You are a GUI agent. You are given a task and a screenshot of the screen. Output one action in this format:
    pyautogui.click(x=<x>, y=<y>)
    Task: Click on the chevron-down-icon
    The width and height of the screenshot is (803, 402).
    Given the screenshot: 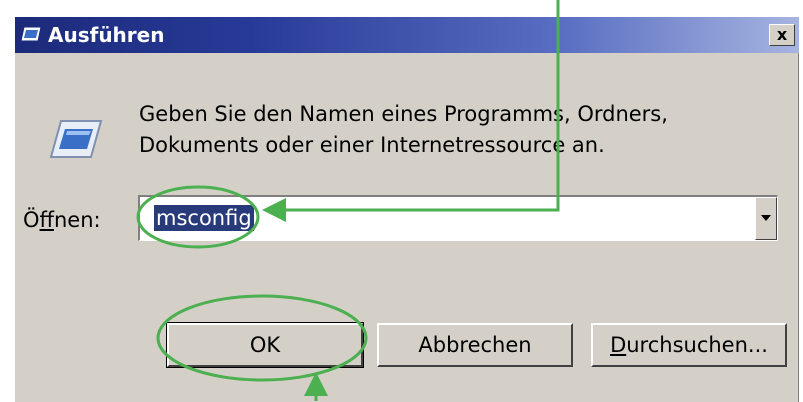 What is the action you would take?
    pyautogui.click(x=766, y=218)
    